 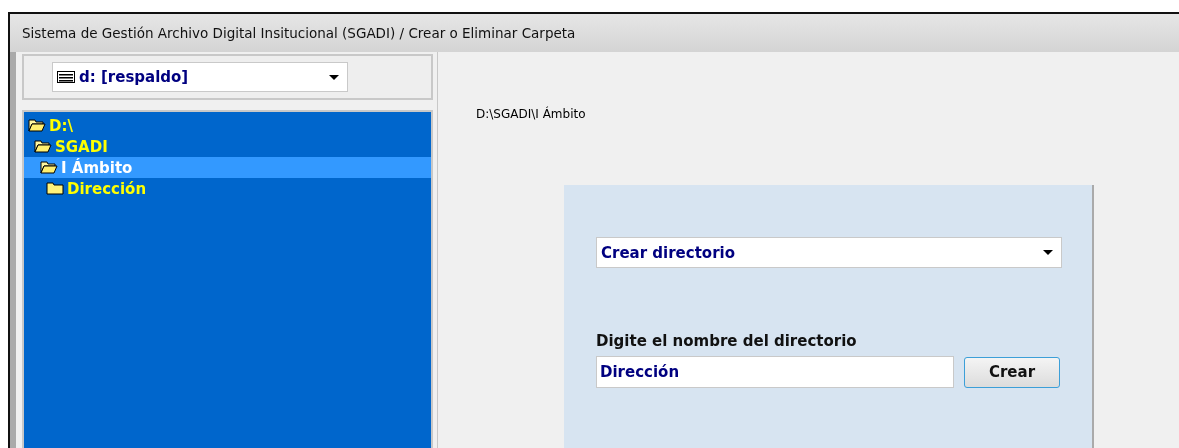 I want to click on folder-icon, so click(x=55, y=188).